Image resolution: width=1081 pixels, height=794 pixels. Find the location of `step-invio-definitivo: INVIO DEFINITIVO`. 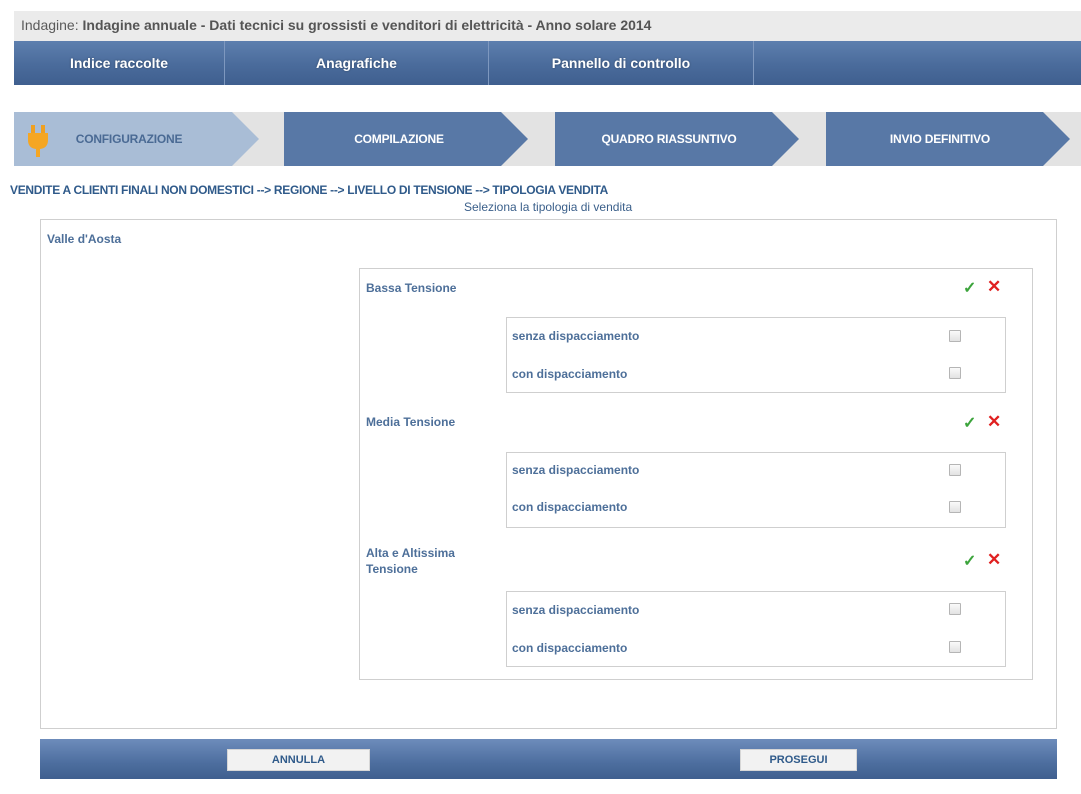

step-invio-definitivo: INVIO DEFINITIVO is located at coordinates (948, 139).